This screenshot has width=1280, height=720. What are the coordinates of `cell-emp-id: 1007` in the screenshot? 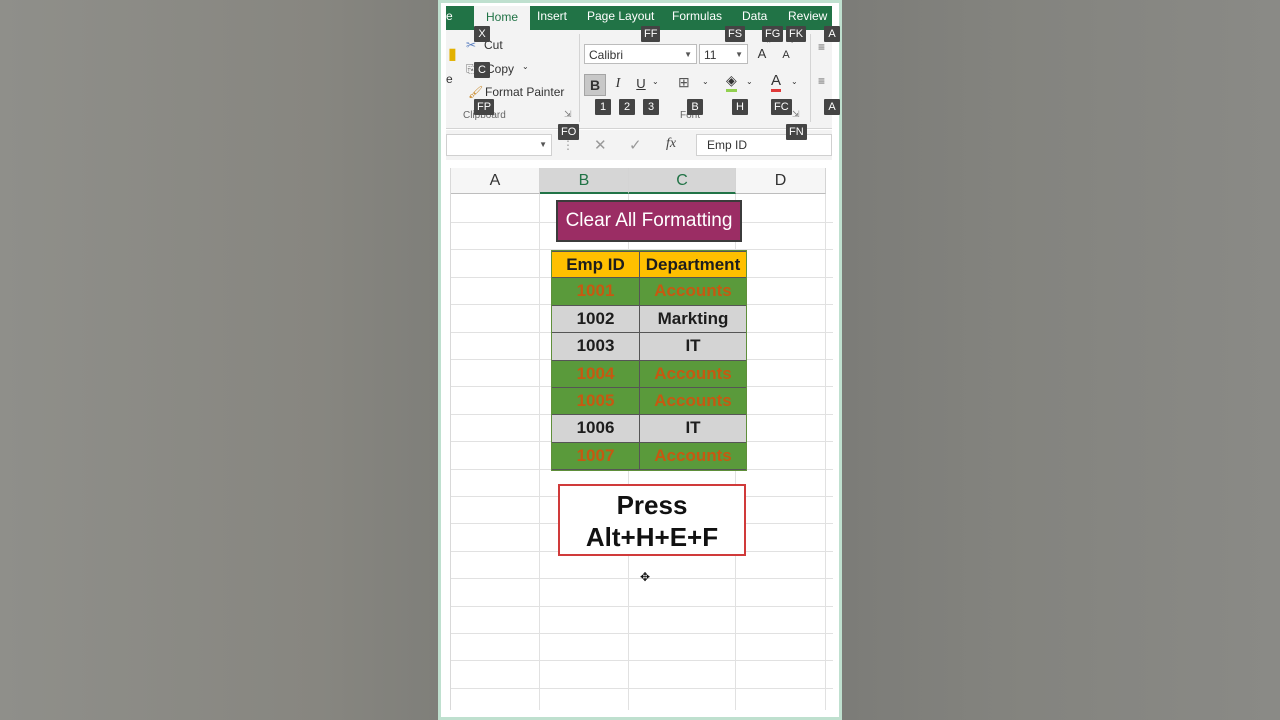 It's located at (596, 456).